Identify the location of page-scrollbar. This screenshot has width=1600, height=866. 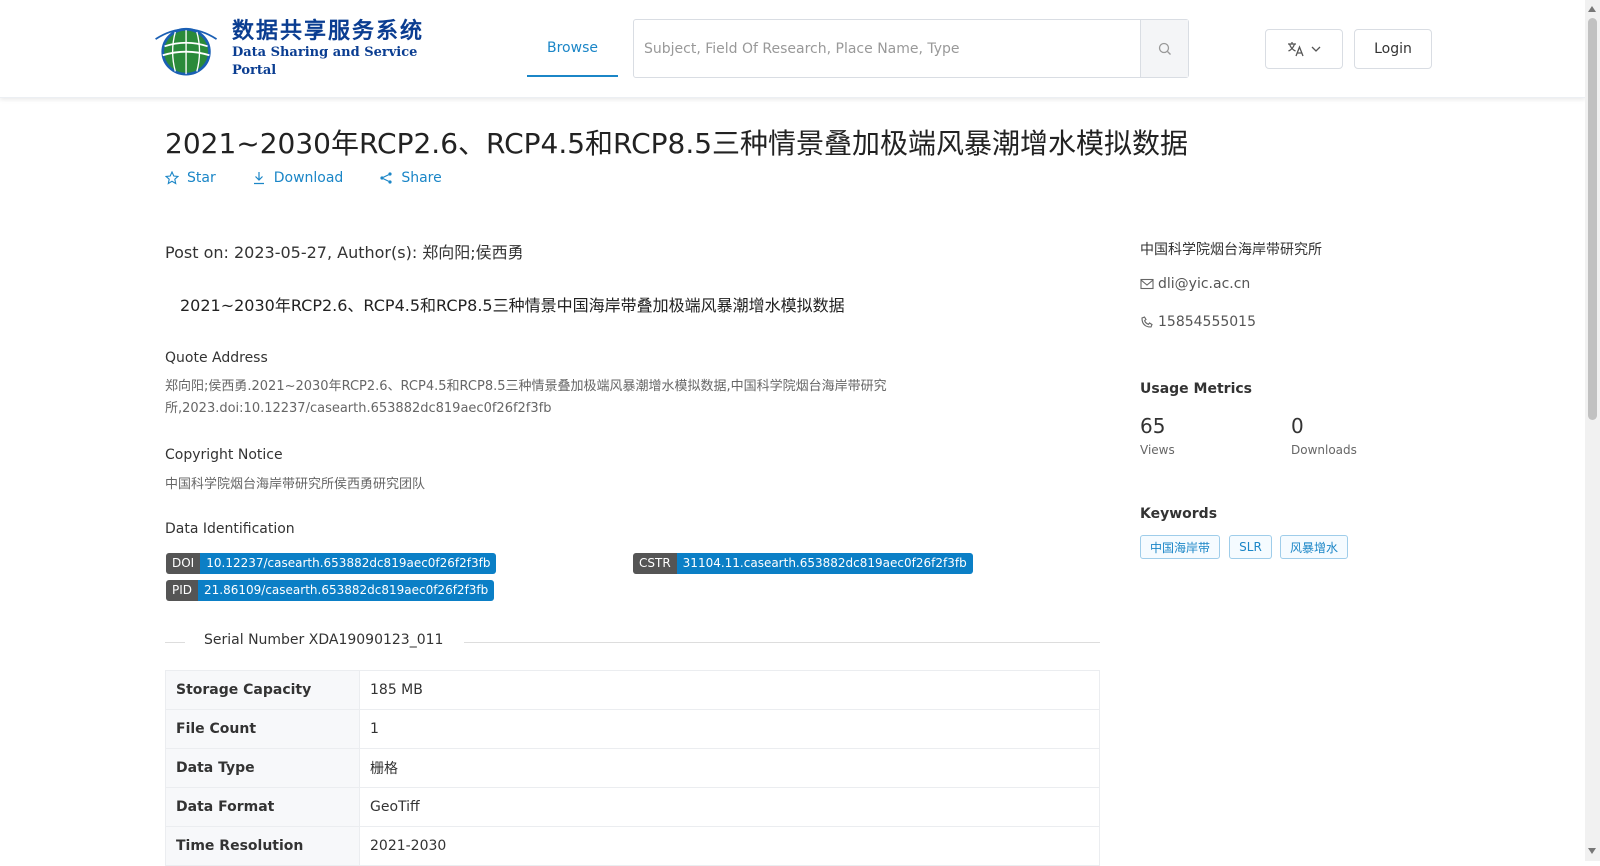
(1592, 430).